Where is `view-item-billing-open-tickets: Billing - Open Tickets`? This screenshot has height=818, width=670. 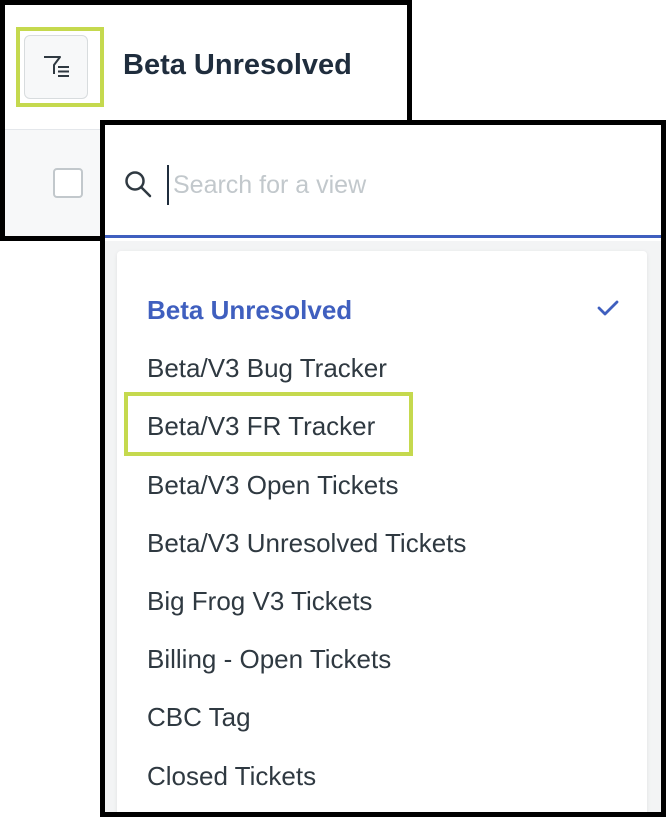
view-item-billing-open-tickets: Billing - Open Tickets is located at coordinates (382, 659).